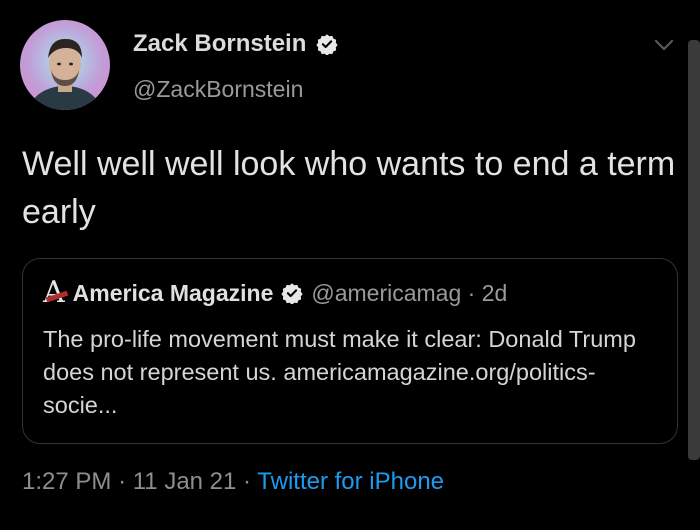  I want to click on tweet-source-link: Twitter for iPhone, so click(350, 481).